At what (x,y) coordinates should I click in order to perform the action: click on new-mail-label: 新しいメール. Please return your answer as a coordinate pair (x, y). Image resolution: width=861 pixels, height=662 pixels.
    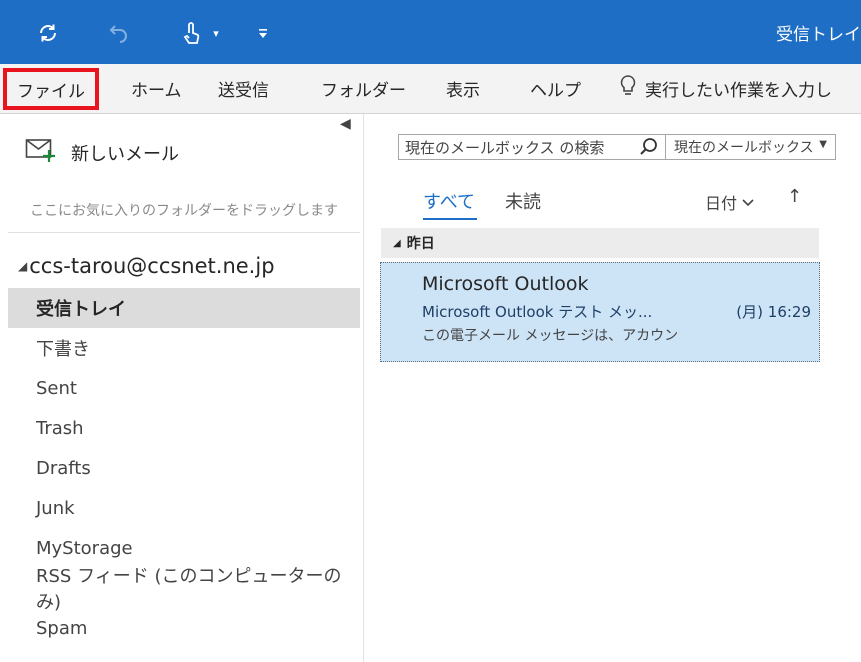
    Looking at the image, I should click on (125, 154).